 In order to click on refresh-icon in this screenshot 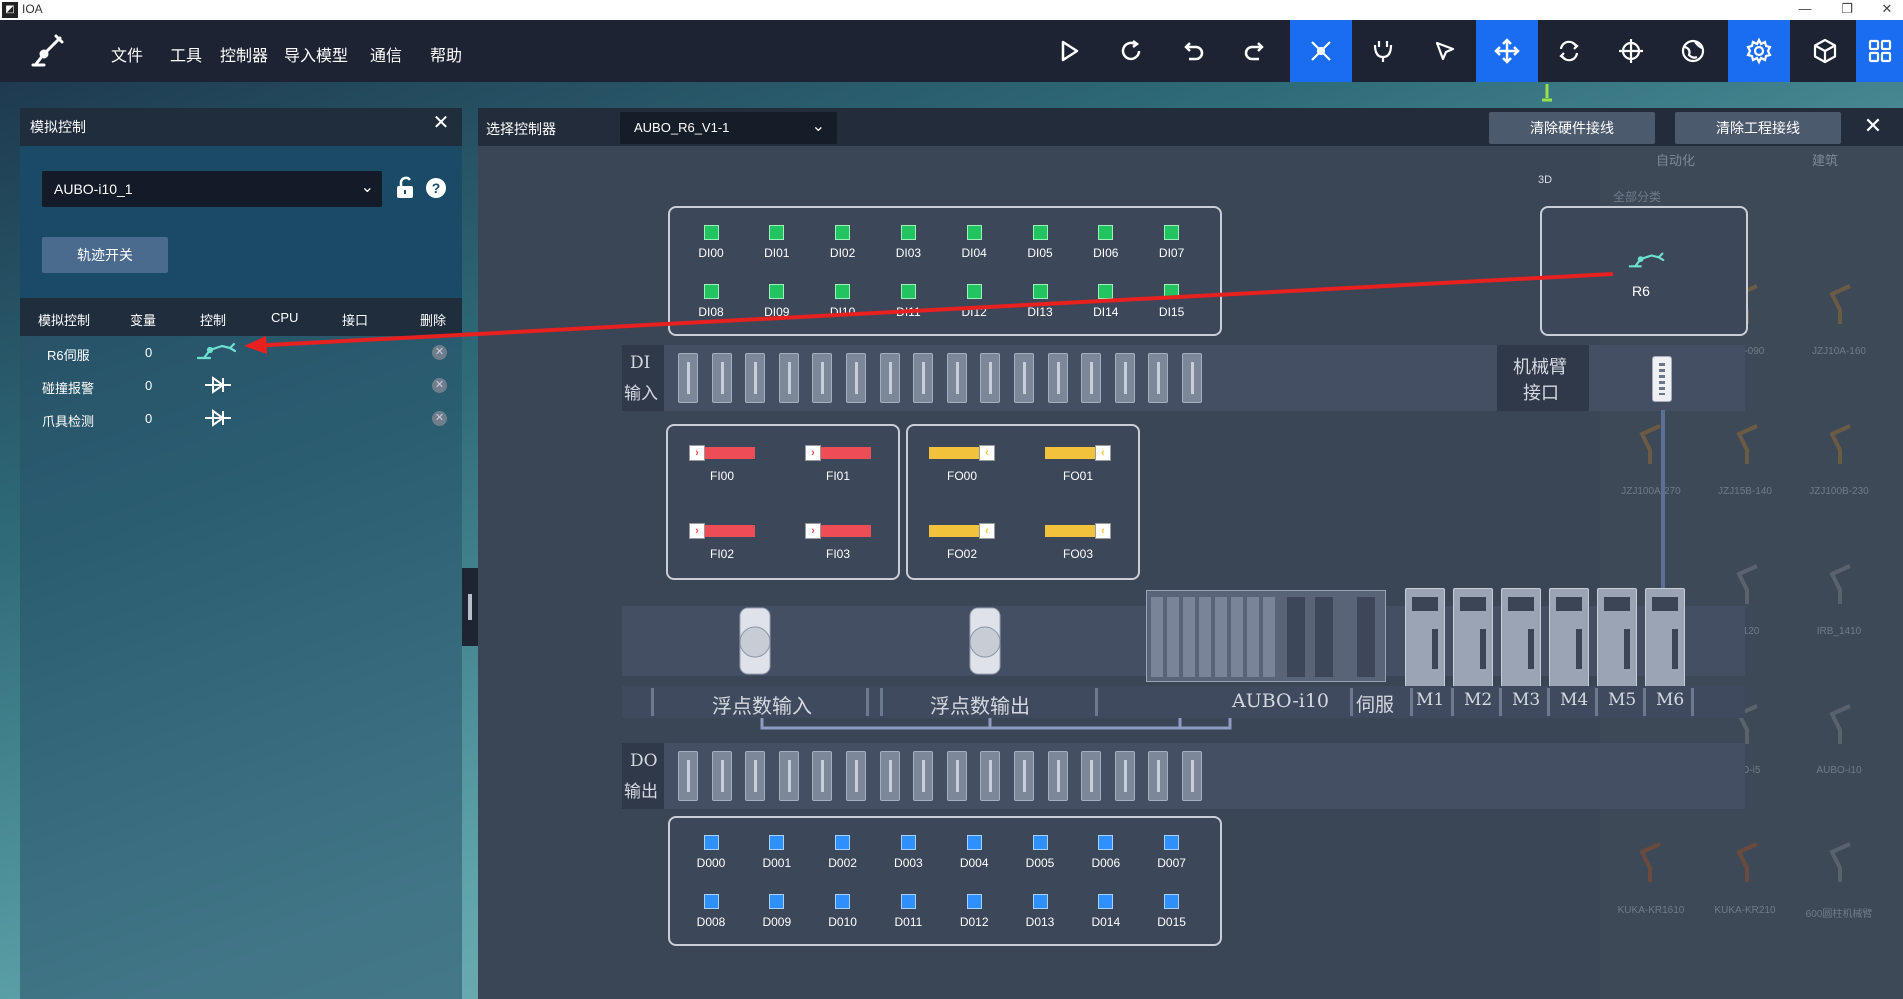, I will do `click(1131, 51)`.